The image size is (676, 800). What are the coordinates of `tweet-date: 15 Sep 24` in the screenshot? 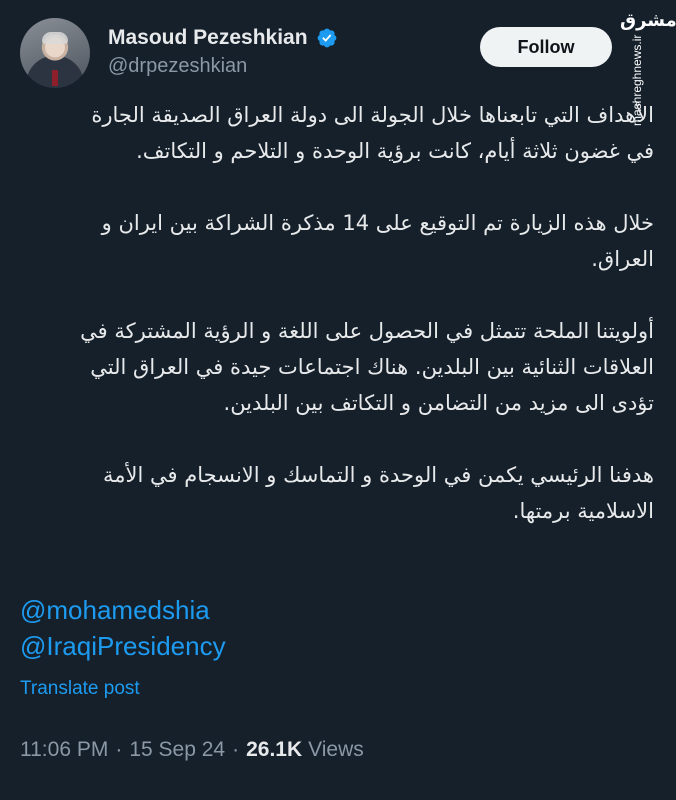 It's located at (177, 750).